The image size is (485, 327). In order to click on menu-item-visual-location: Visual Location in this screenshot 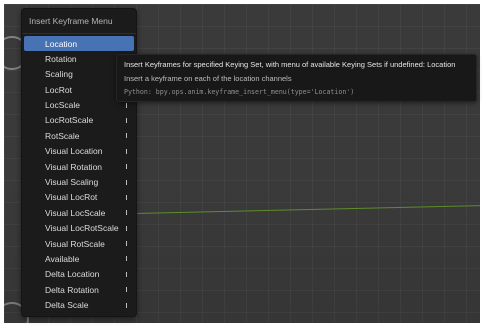, I will do `click(79, 151)`.